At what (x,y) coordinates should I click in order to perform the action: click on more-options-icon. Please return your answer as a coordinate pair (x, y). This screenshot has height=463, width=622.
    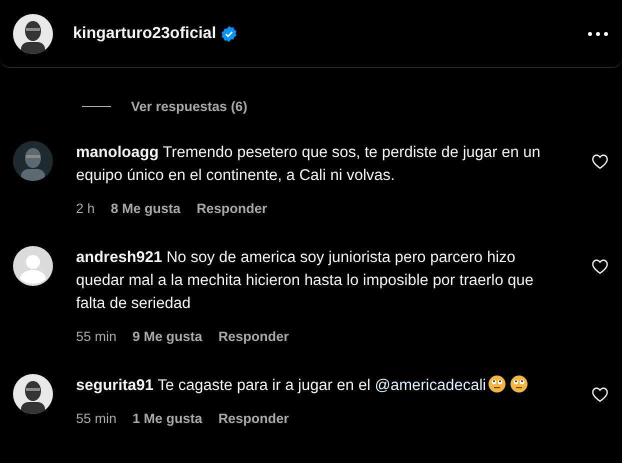
    Looking at the image, I should click on (598, 34).